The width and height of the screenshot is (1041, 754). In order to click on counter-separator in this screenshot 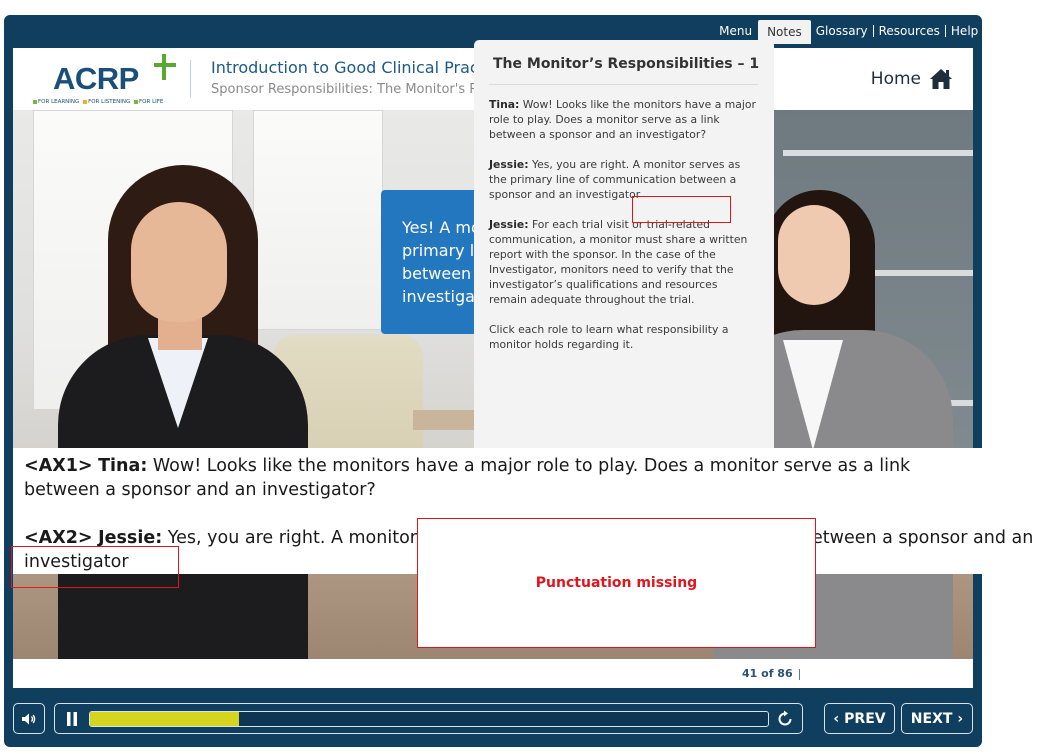, I will do `click(799, 674)`.